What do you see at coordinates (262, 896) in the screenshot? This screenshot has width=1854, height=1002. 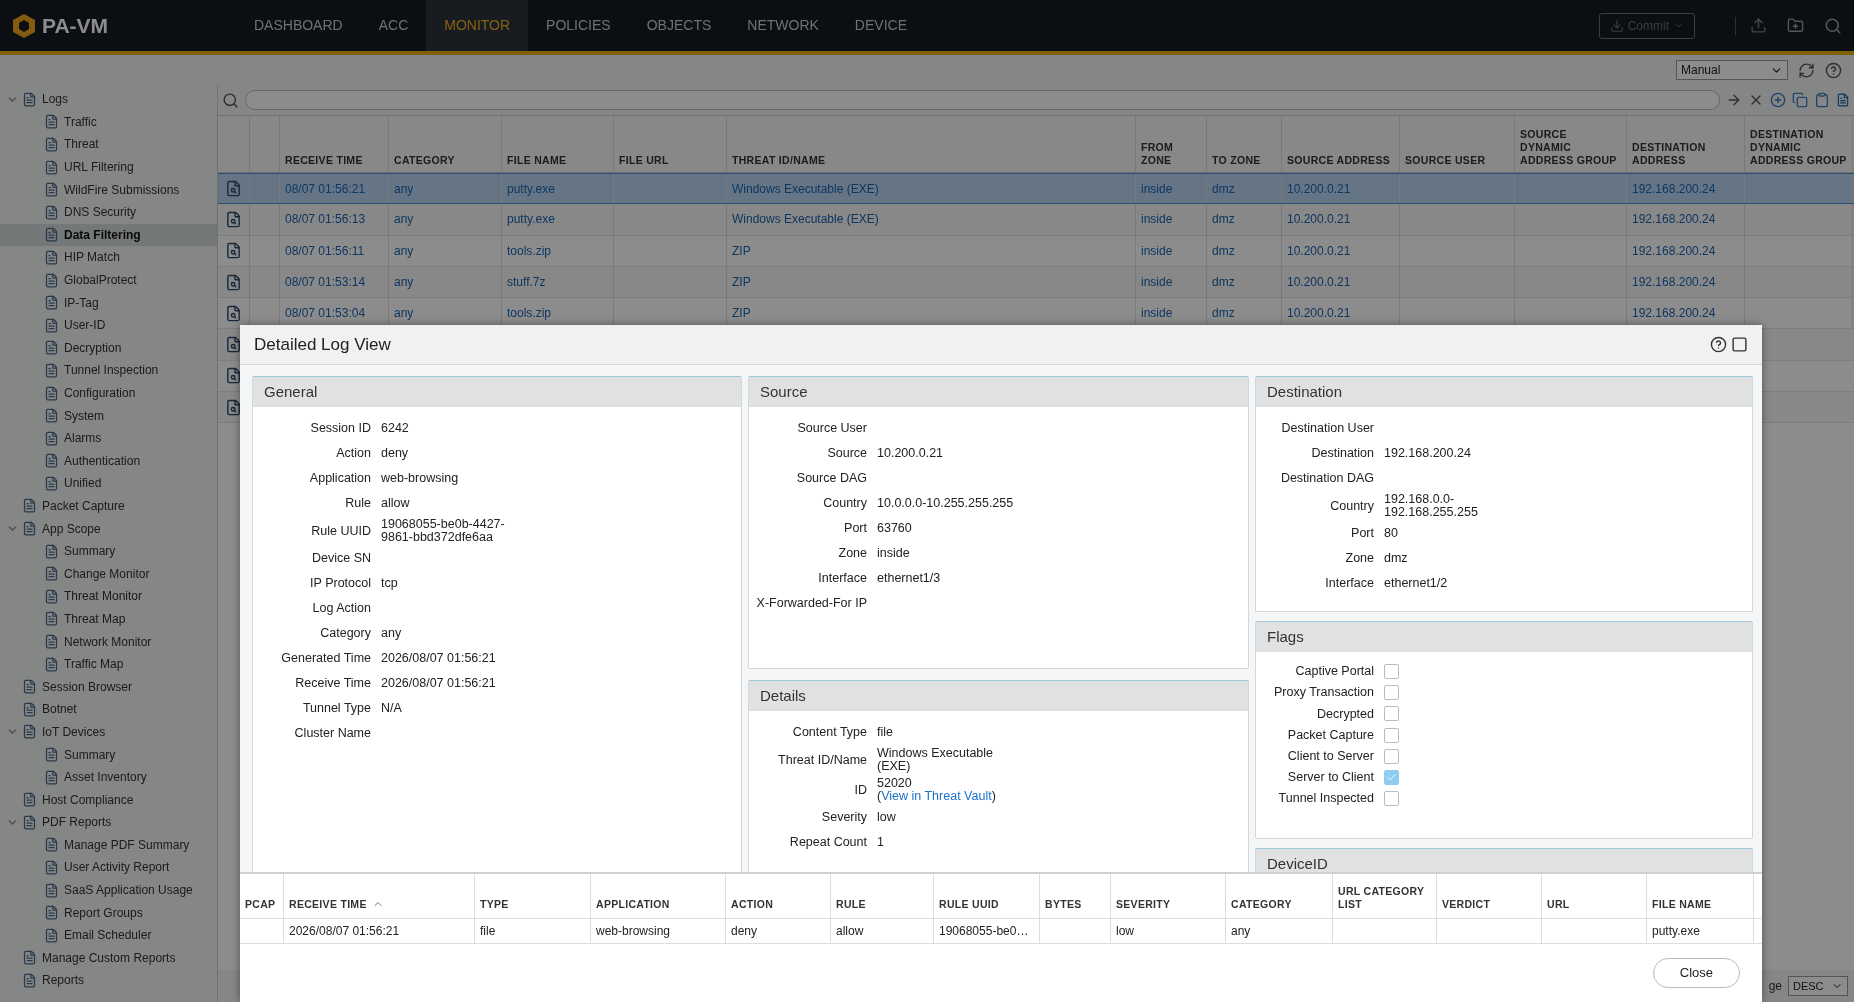 I see `column-header: PCAP` at bounding box center [262, 896].